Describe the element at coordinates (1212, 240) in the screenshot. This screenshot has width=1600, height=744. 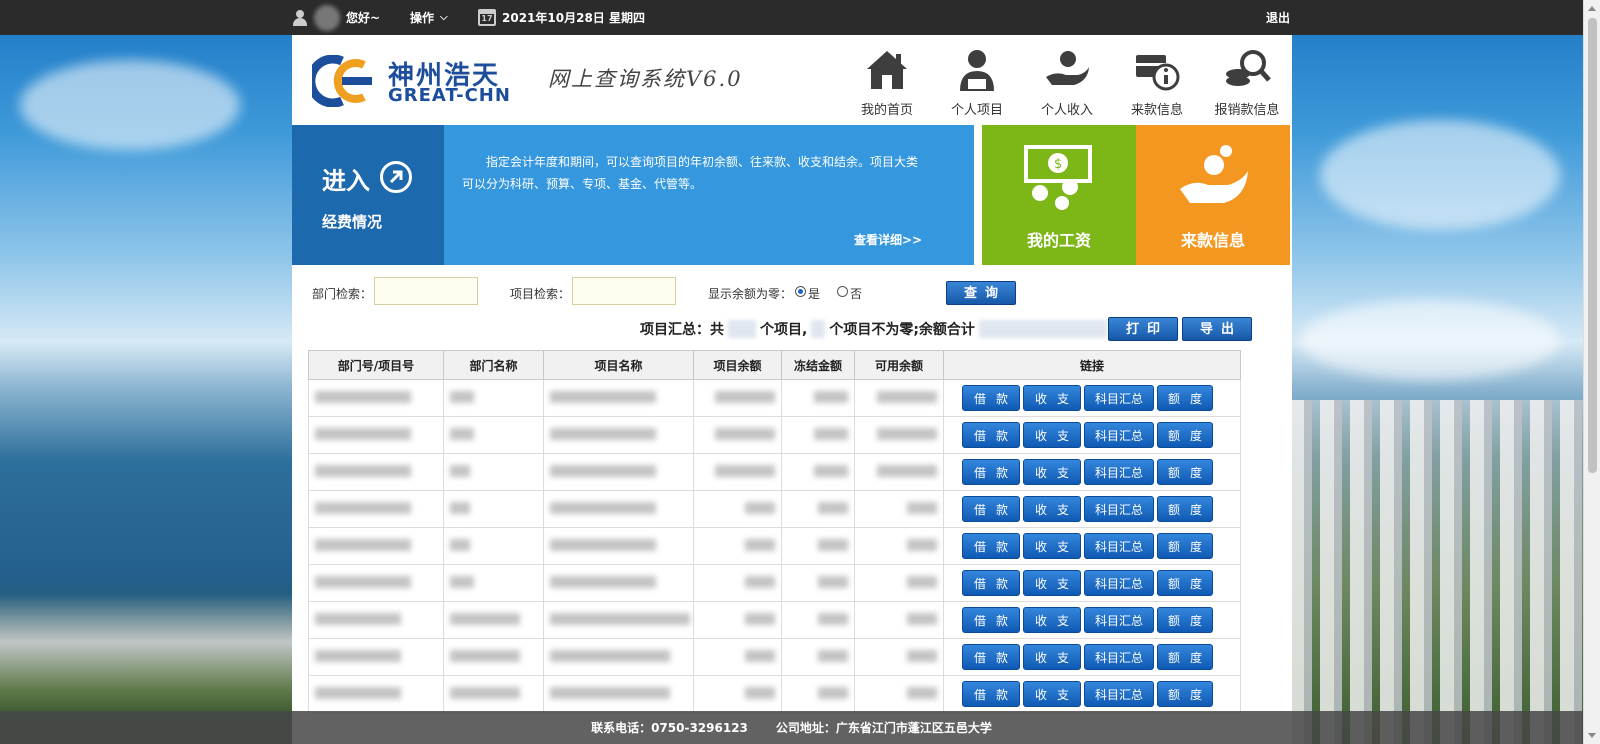
I see `payment-info-label: 来款信息` at that location.